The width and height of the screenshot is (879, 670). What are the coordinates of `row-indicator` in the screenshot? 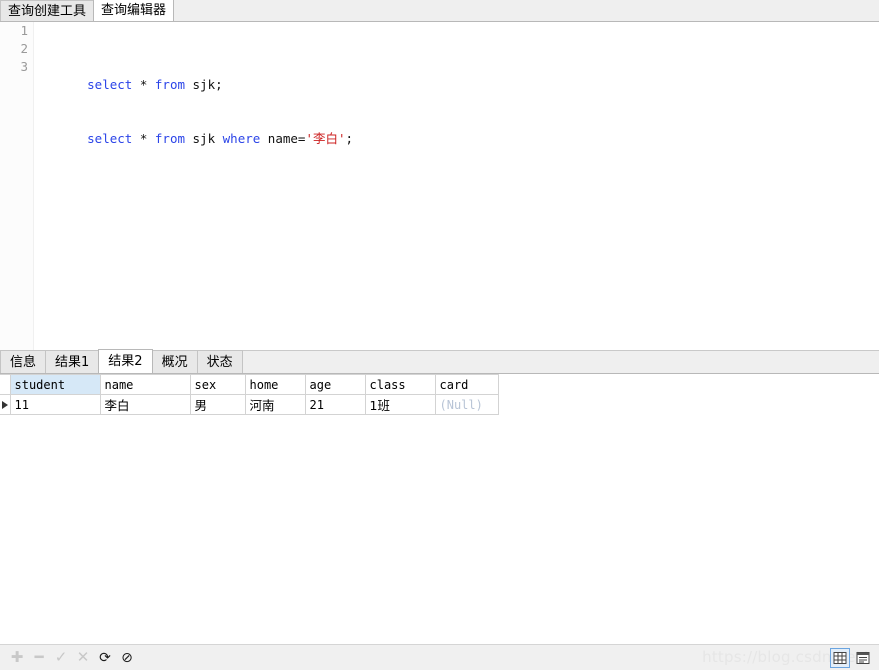 It's located at (5, 404).